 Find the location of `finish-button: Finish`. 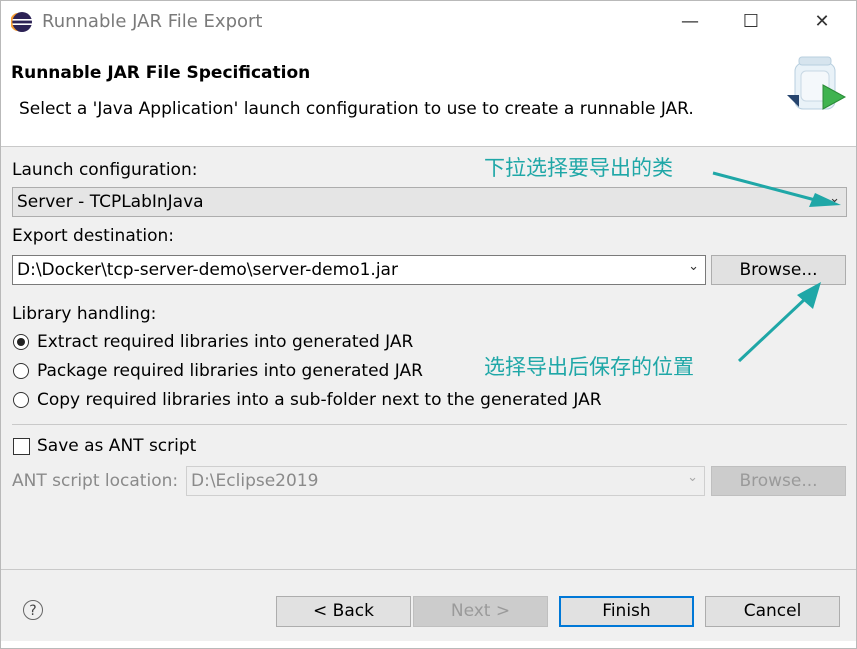

finish-button: Finish is located at coordinates (626, 611).